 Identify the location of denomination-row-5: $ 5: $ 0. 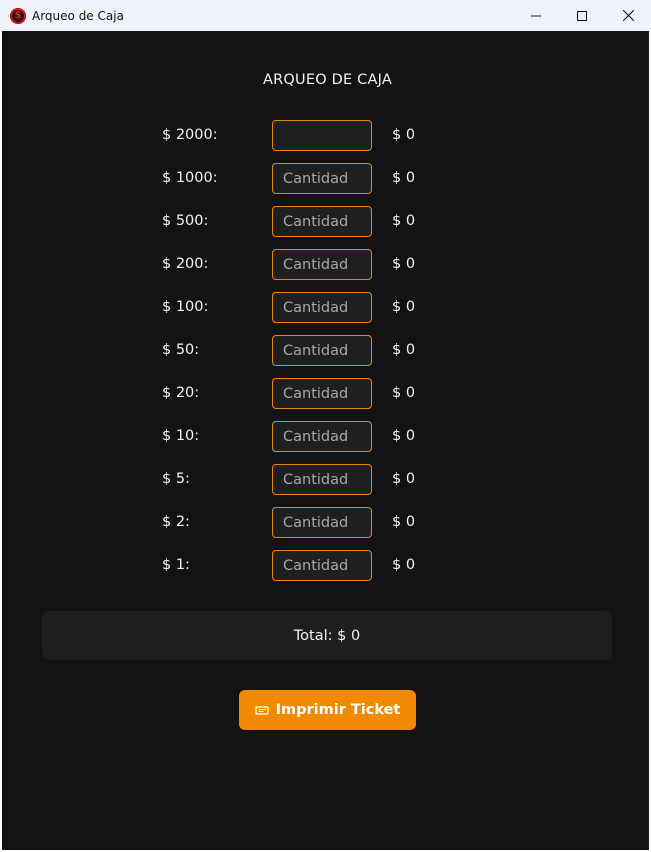
(325, 479).